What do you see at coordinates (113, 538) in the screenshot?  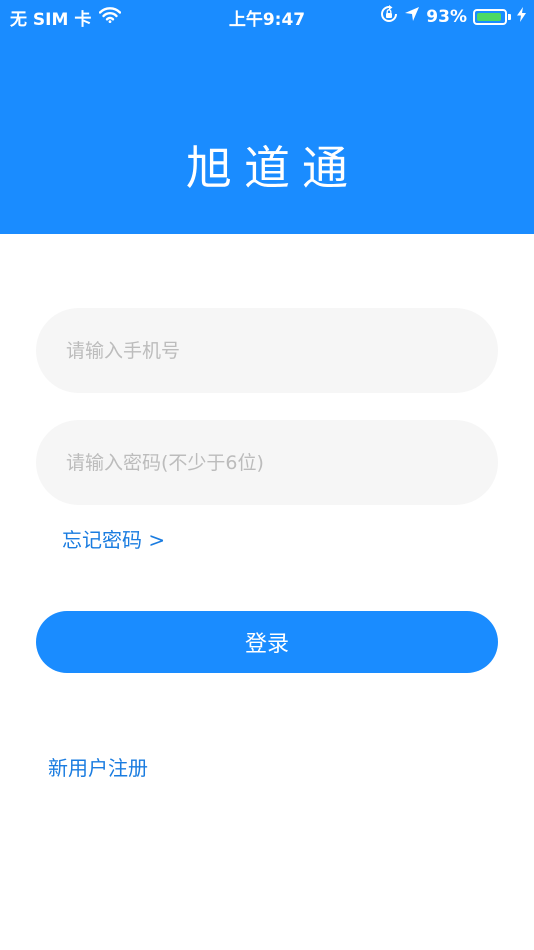 I see `forgot-password-link: 忘记密码 >` at bounding box center [113, 538].